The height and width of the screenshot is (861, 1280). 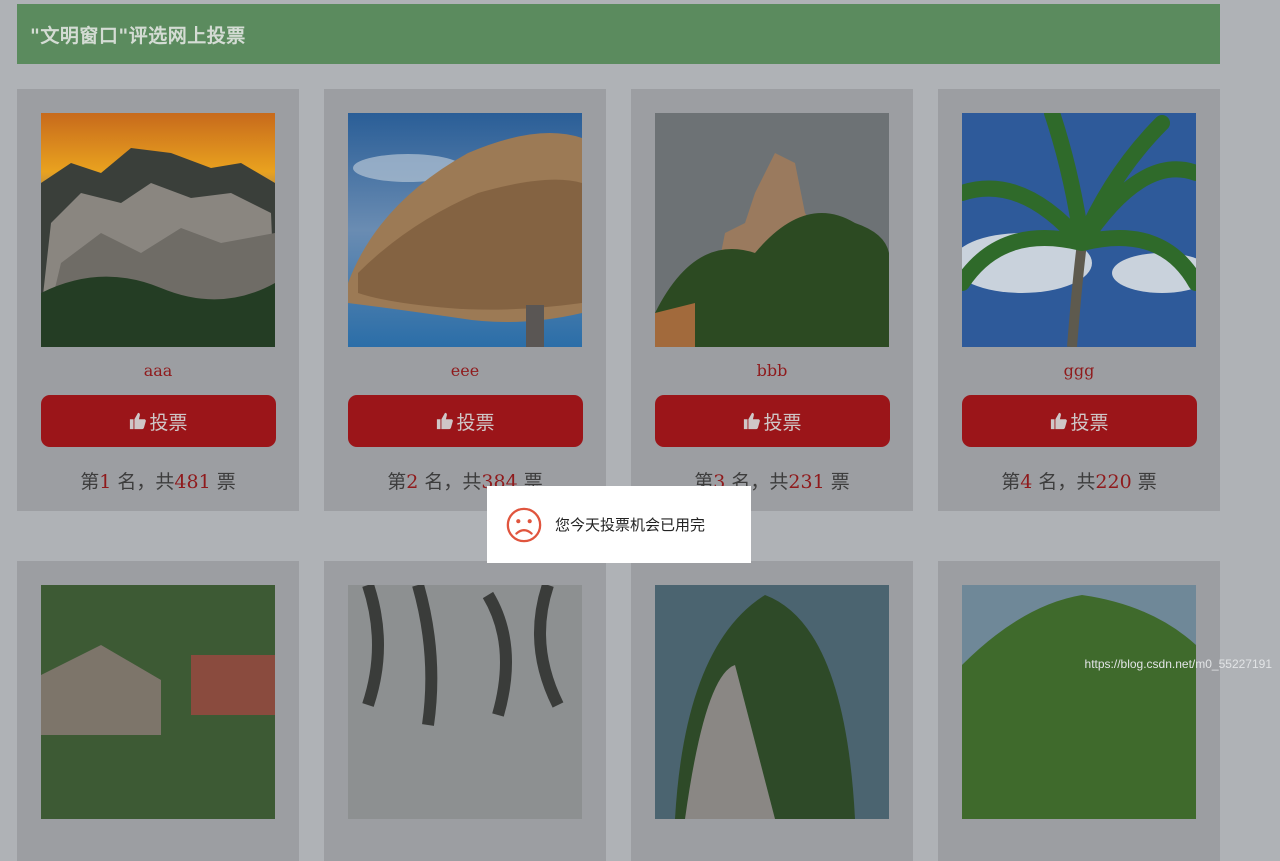 What do you see at coordinates (1079, 482) in the screenshot?
I see `rank-text: 第4 名，共220 票` at bounding box center [1079, 482].